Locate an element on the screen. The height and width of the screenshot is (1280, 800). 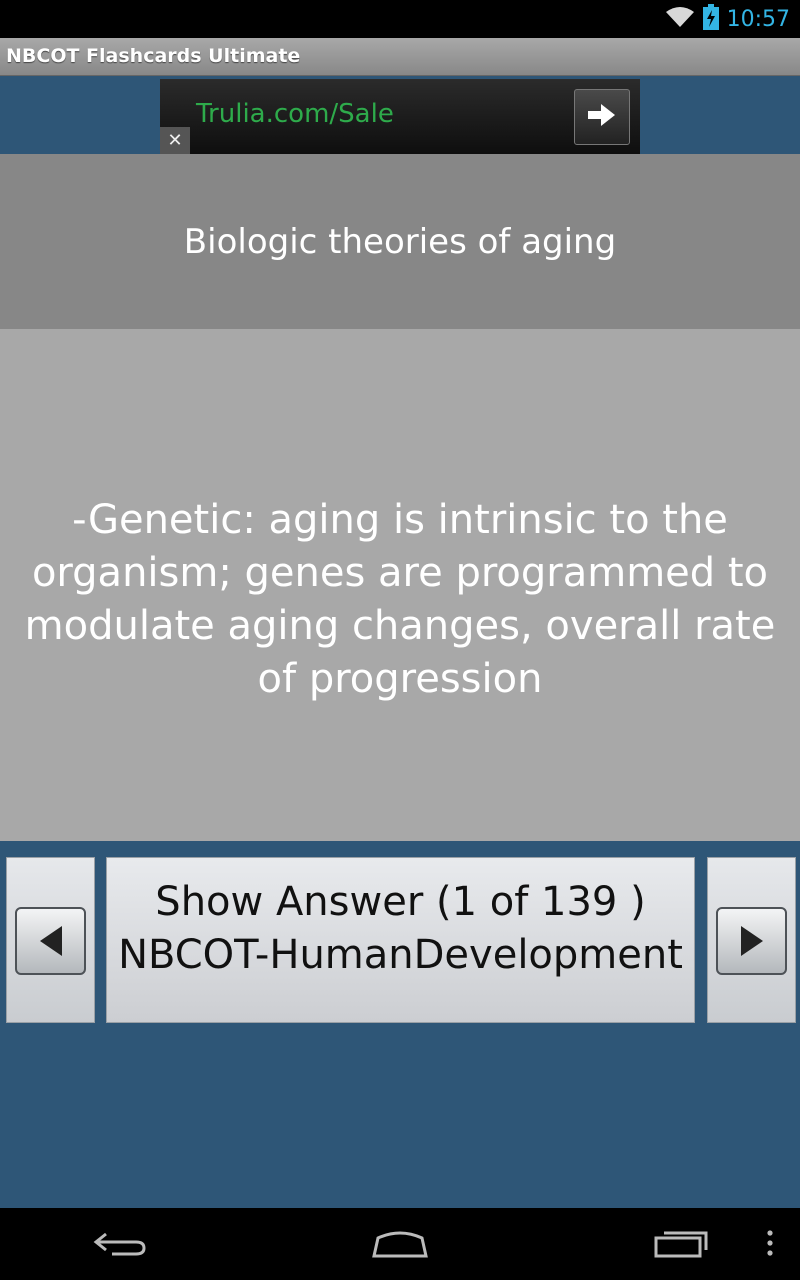
status-clock: 10:57 is located at coordinates (758, 19).